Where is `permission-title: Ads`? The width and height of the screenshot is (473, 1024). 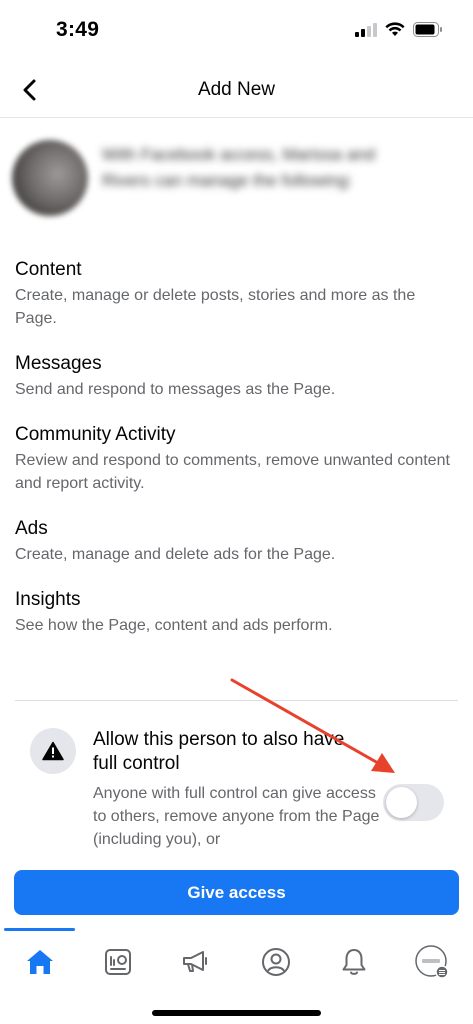 permission-title: Ads is located at coordinates (31, 528).